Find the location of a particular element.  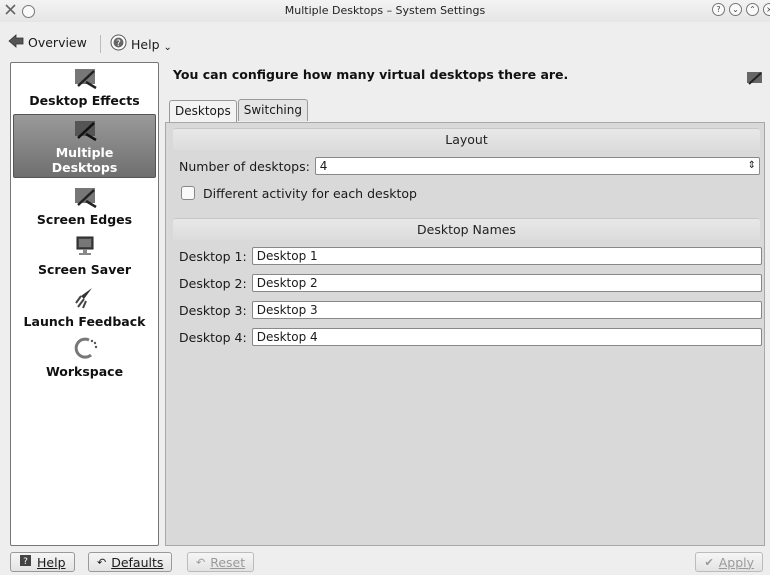

tab-desktops: Desktops is located at coordinates (203, 111).